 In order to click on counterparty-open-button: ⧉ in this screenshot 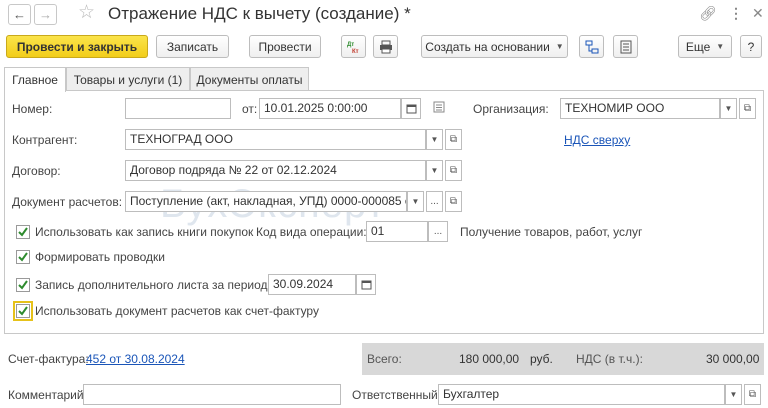, I will do `click(453, 139)`.